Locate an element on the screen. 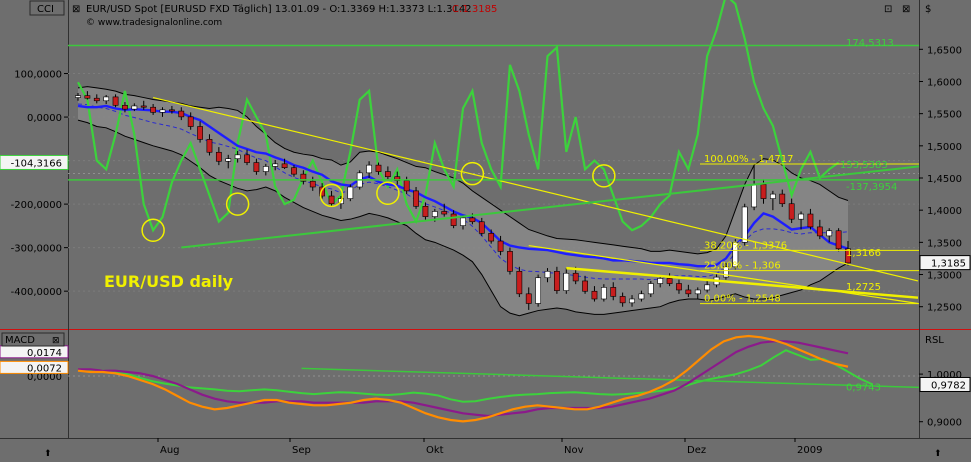  time-axis-label: Aug is located at coordinates (170, 450).